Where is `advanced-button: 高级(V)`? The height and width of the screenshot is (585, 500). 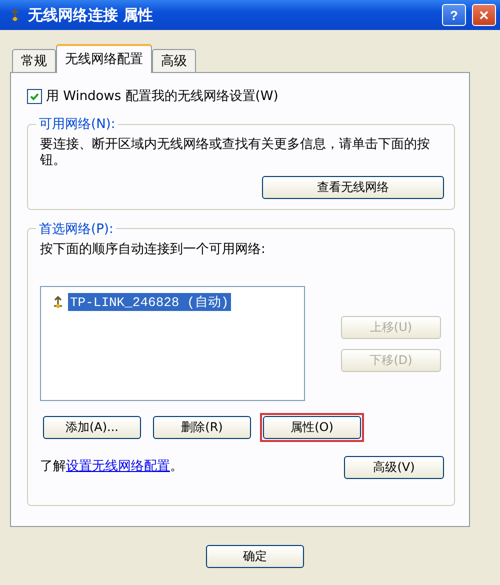 advanced-button: 高级(V) is located at coordinates (394, 467).